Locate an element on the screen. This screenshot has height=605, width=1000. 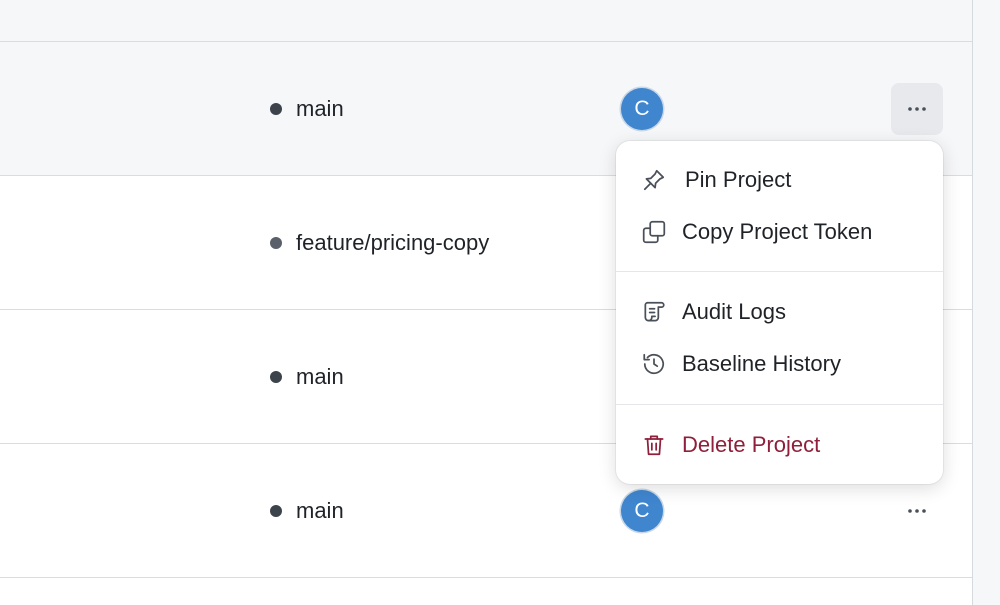
menu-item-audit-logs: Audit Logs is located at coordinates (779, 312).